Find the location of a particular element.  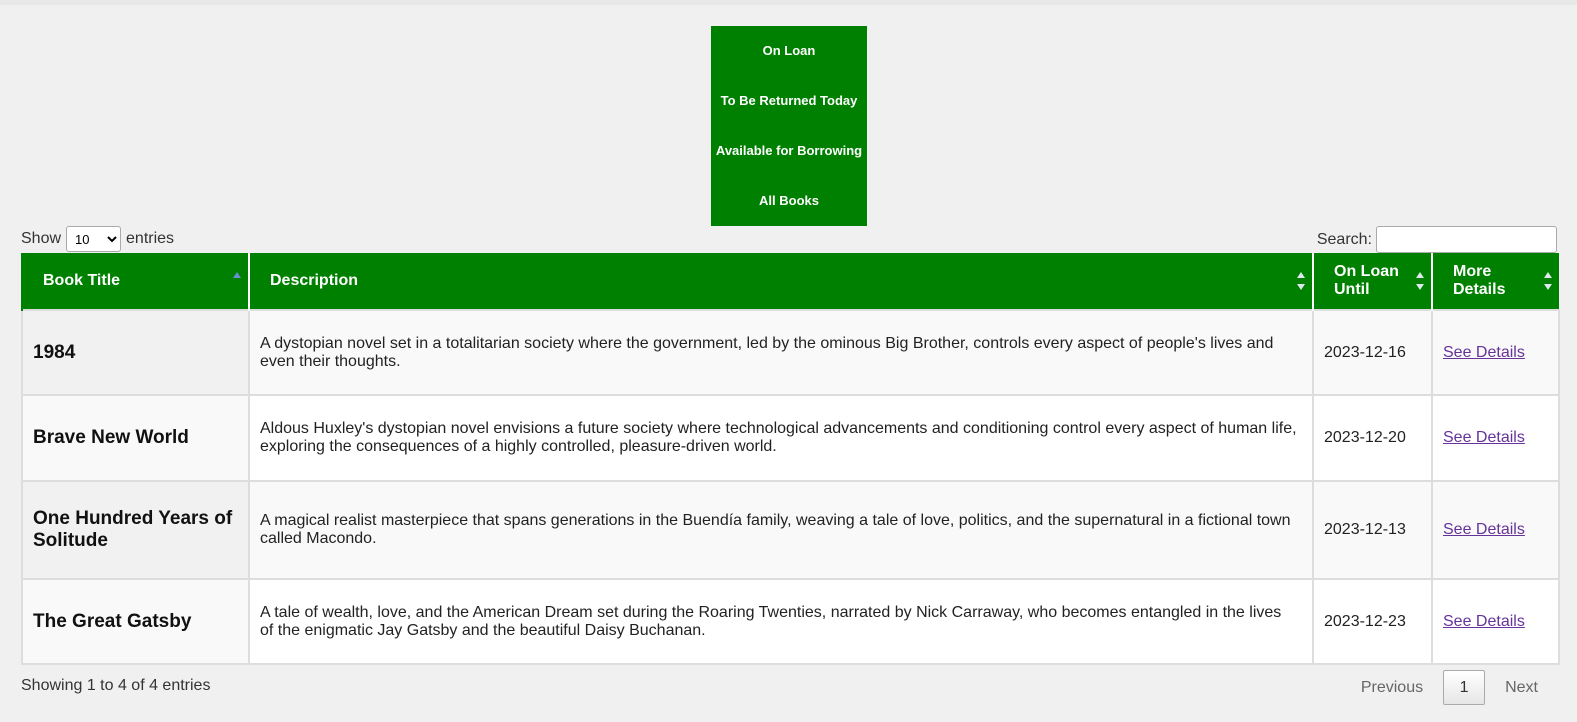

next-button: Next is located at coordinates (1521, 688).